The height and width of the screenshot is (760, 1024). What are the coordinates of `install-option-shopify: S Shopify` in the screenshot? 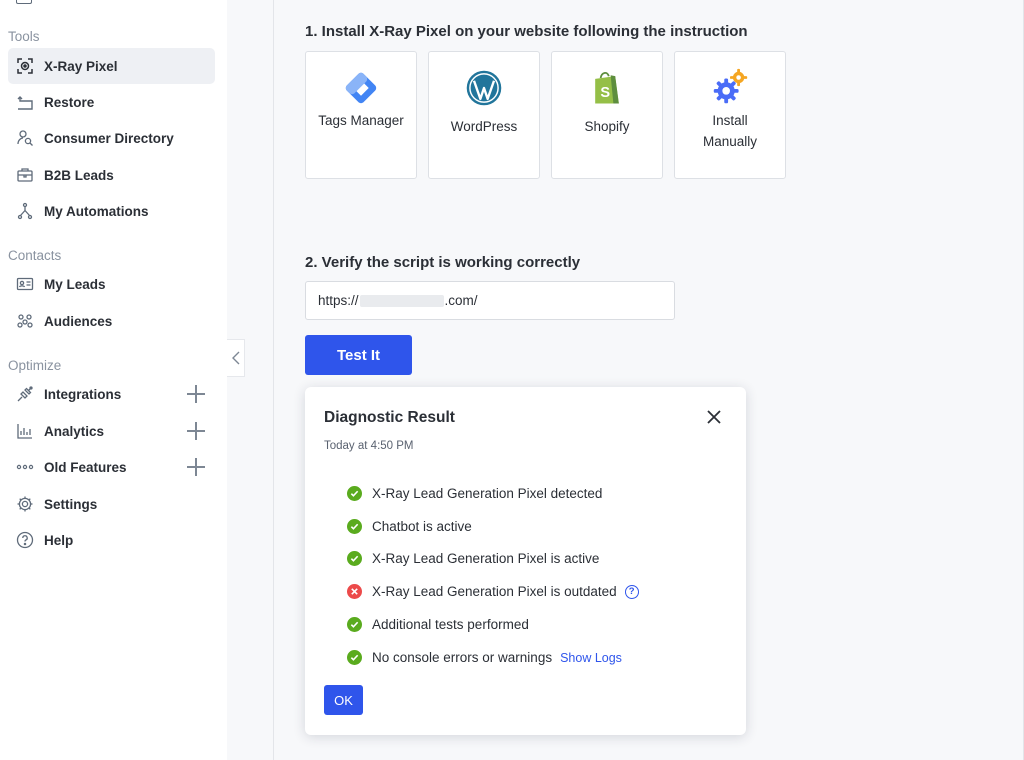 It's located at (607, 115).